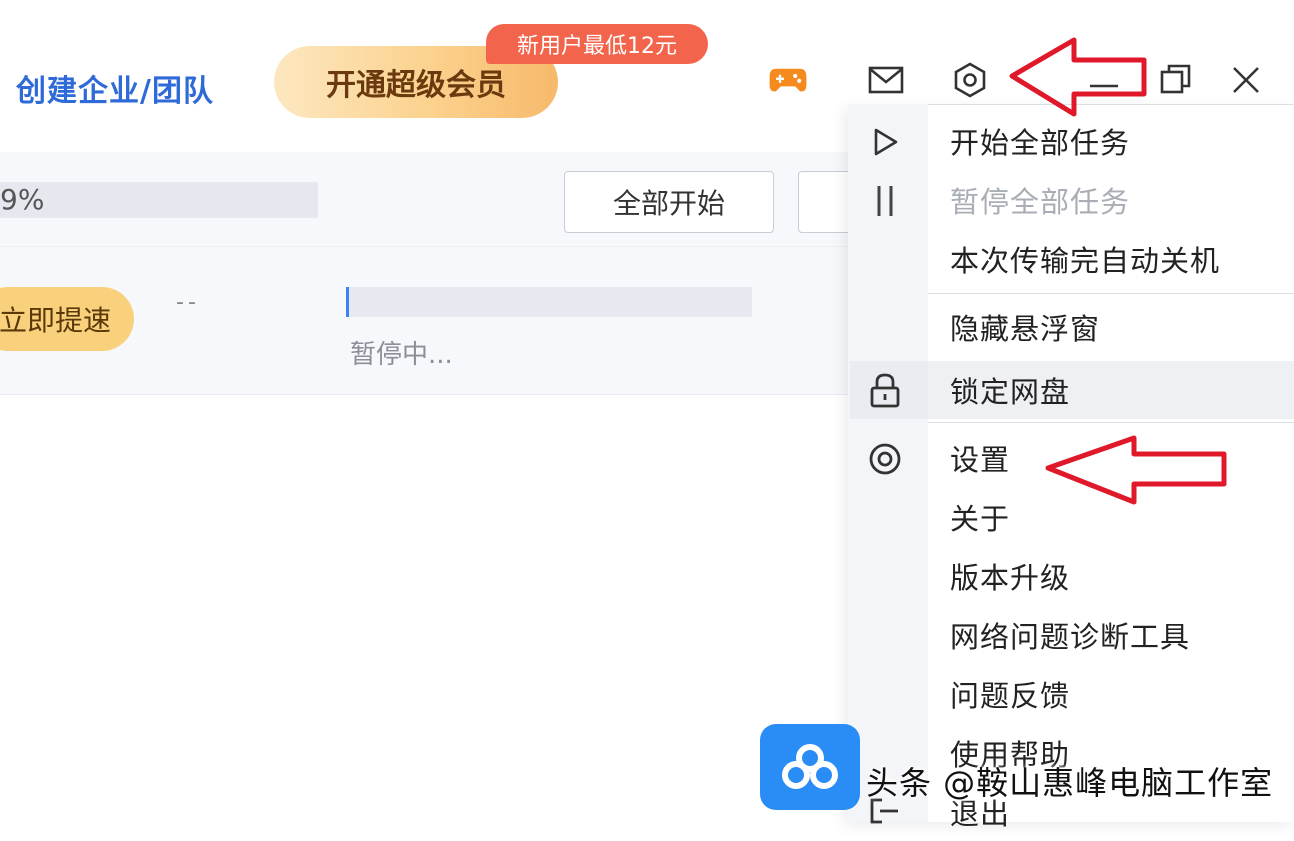 The image size is (1294, 841). What do you see at coordinates (885, 142) in the screenshot?
I see `play-icon` at bounding box center [885, 142].